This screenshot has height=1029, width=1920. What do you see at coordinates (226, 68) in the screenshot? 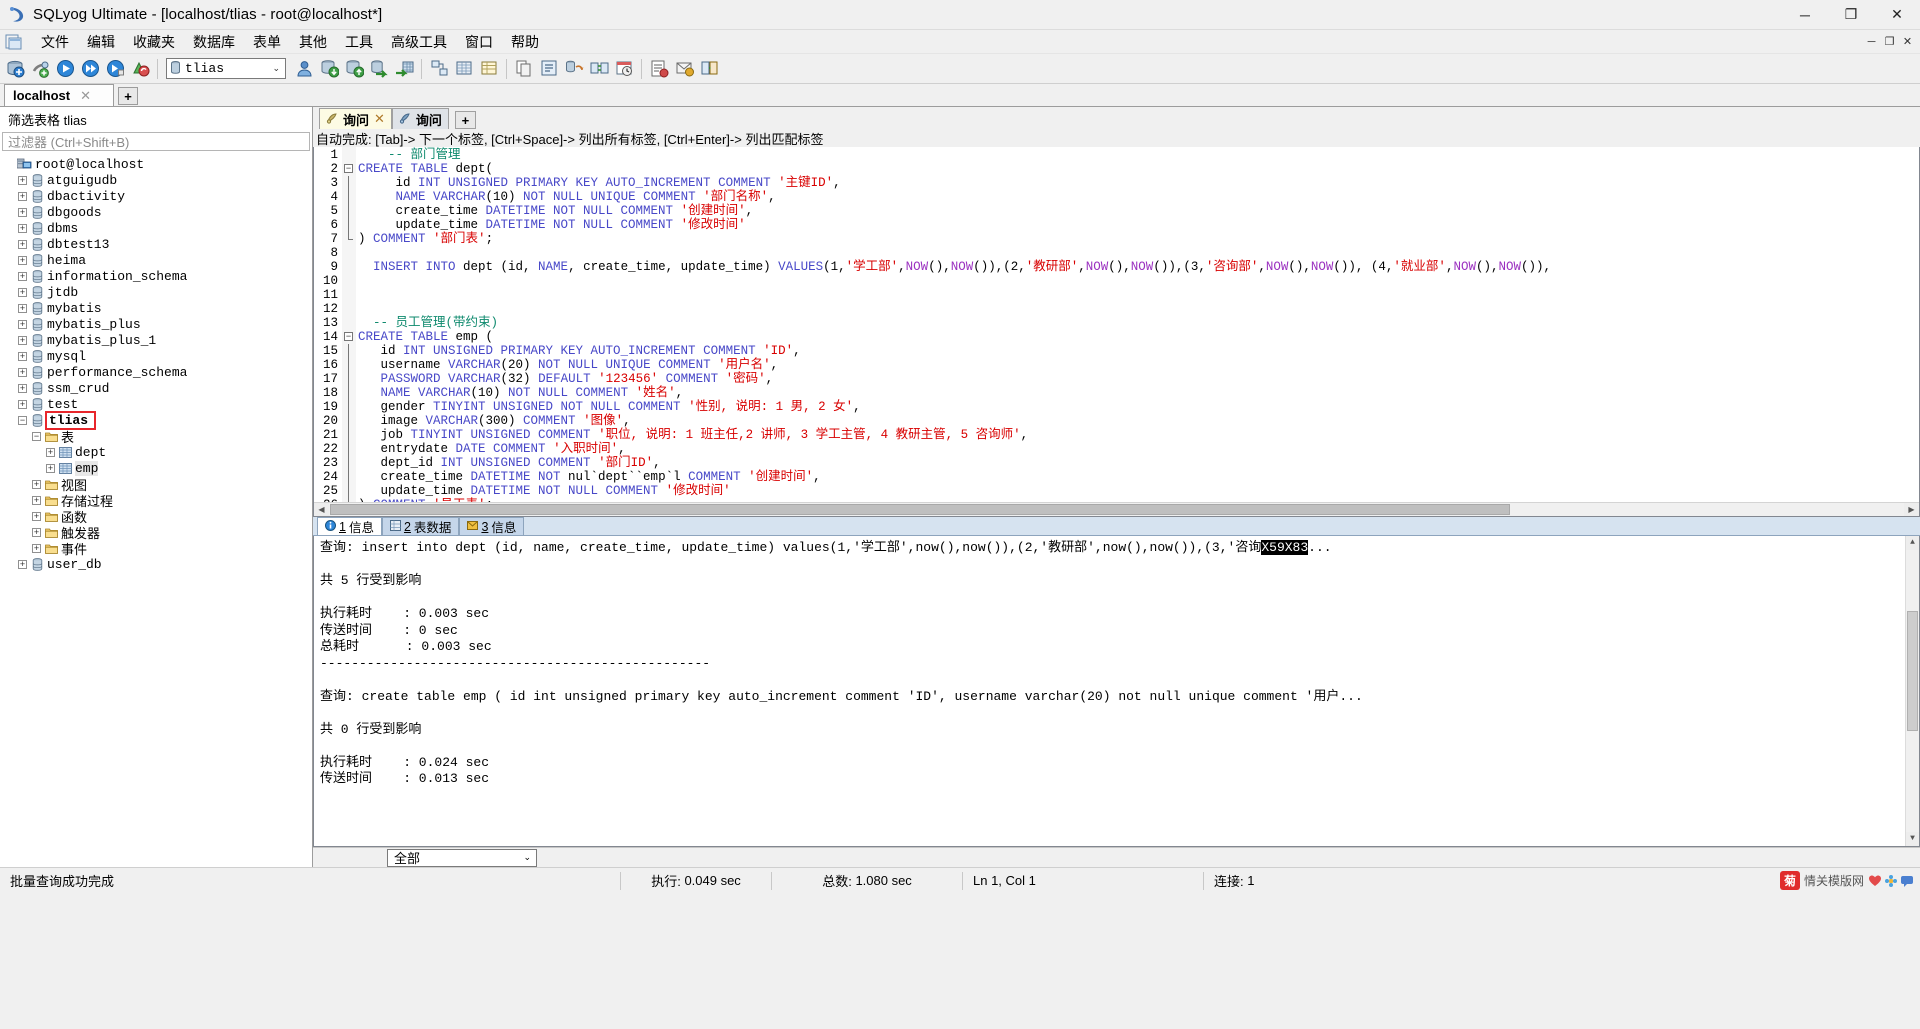
I see `database-selector: tlias ⌄` at bounding box center [226, 68].